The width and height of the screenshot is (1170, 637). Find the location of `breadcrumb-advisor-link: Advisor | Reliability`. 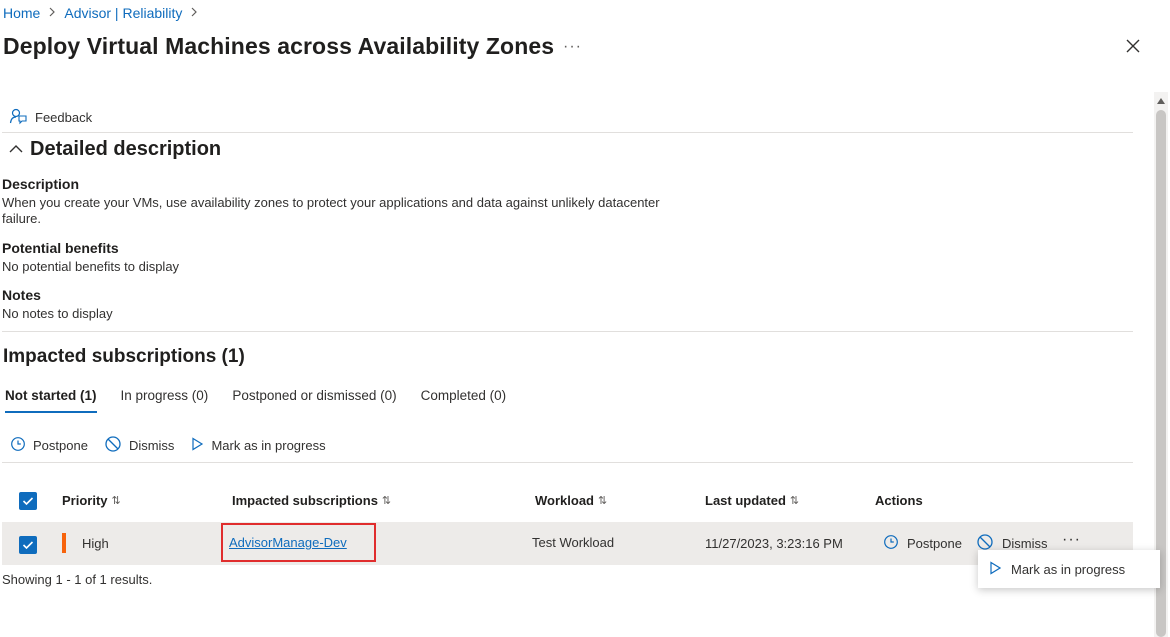

breadcrumb-advisor-link: Advisor | Reliability is located at coordinates (123, 13).